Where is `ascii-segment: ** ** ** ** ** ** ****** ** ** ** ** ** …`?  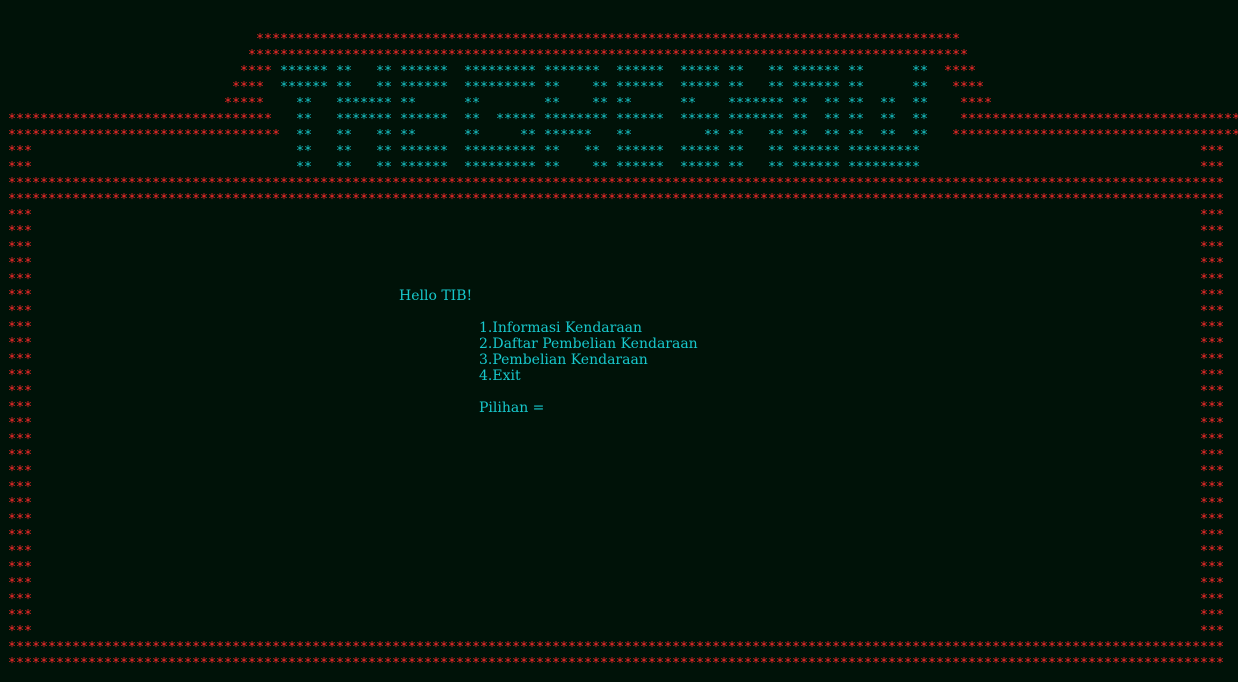
ascii-segment: ** ** ** ** ** ** ****** ** ** ** ** ** … is located at coordinates (612, 135).